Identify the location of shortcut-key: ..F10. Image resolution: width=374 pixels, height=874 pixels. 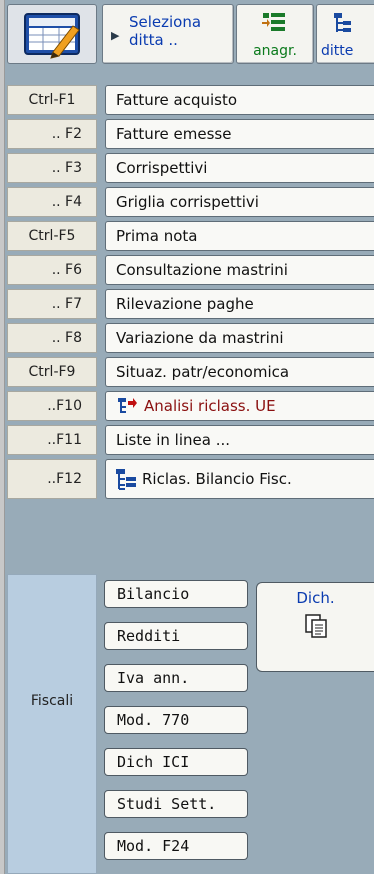
(52, 406).